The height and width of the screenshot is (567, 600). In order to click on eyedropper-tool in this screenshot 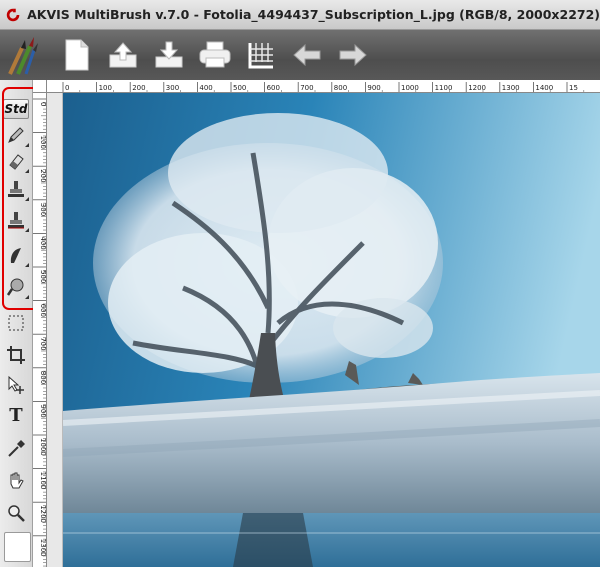, I will do `click(16, 449)`.